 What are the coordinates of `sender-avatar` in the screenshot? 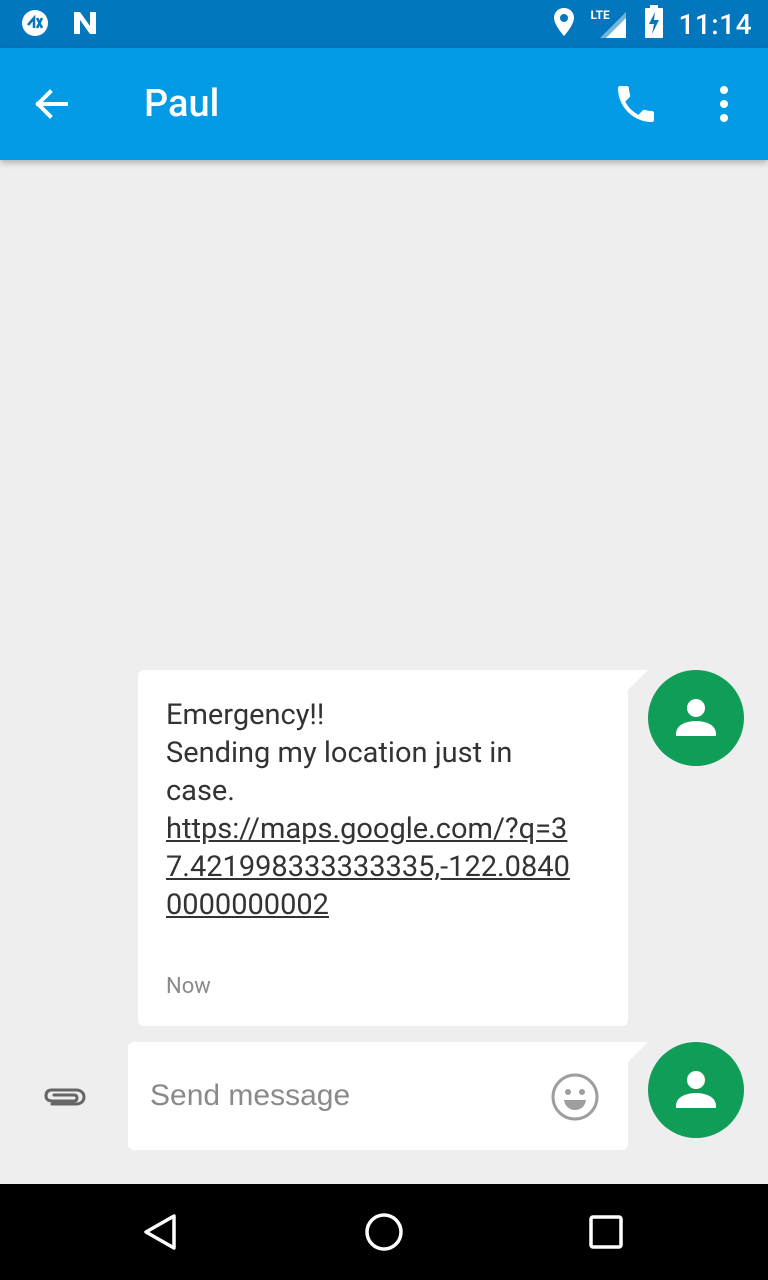 It's located at (696, 718).